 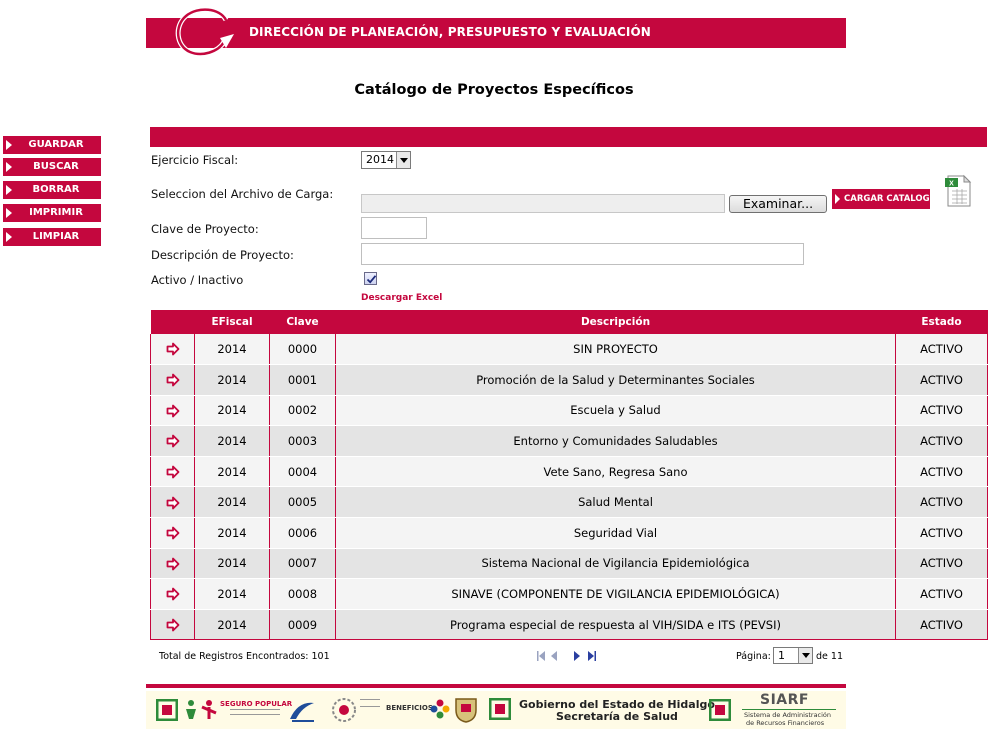 What do you see at coordinates (232, 322) in the screenshot?
I see `col-header-efiscal: EFiscal` at bounding box center [232, 322].